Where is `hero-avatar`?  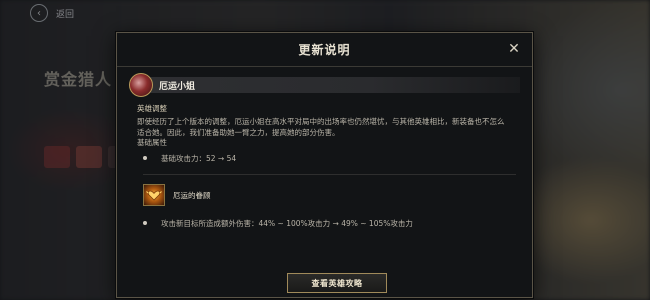 hero-avatar is located at coordinates (141, 85).